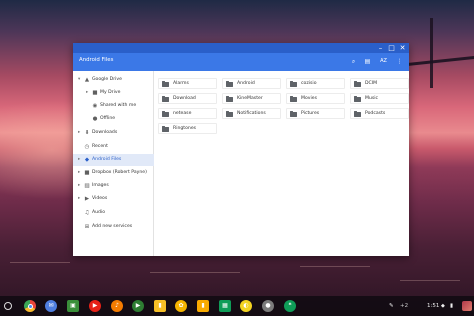 The height and width of the screenshot is (316, 474). I want to click on search-icon: ⌕, so click(353, 61).